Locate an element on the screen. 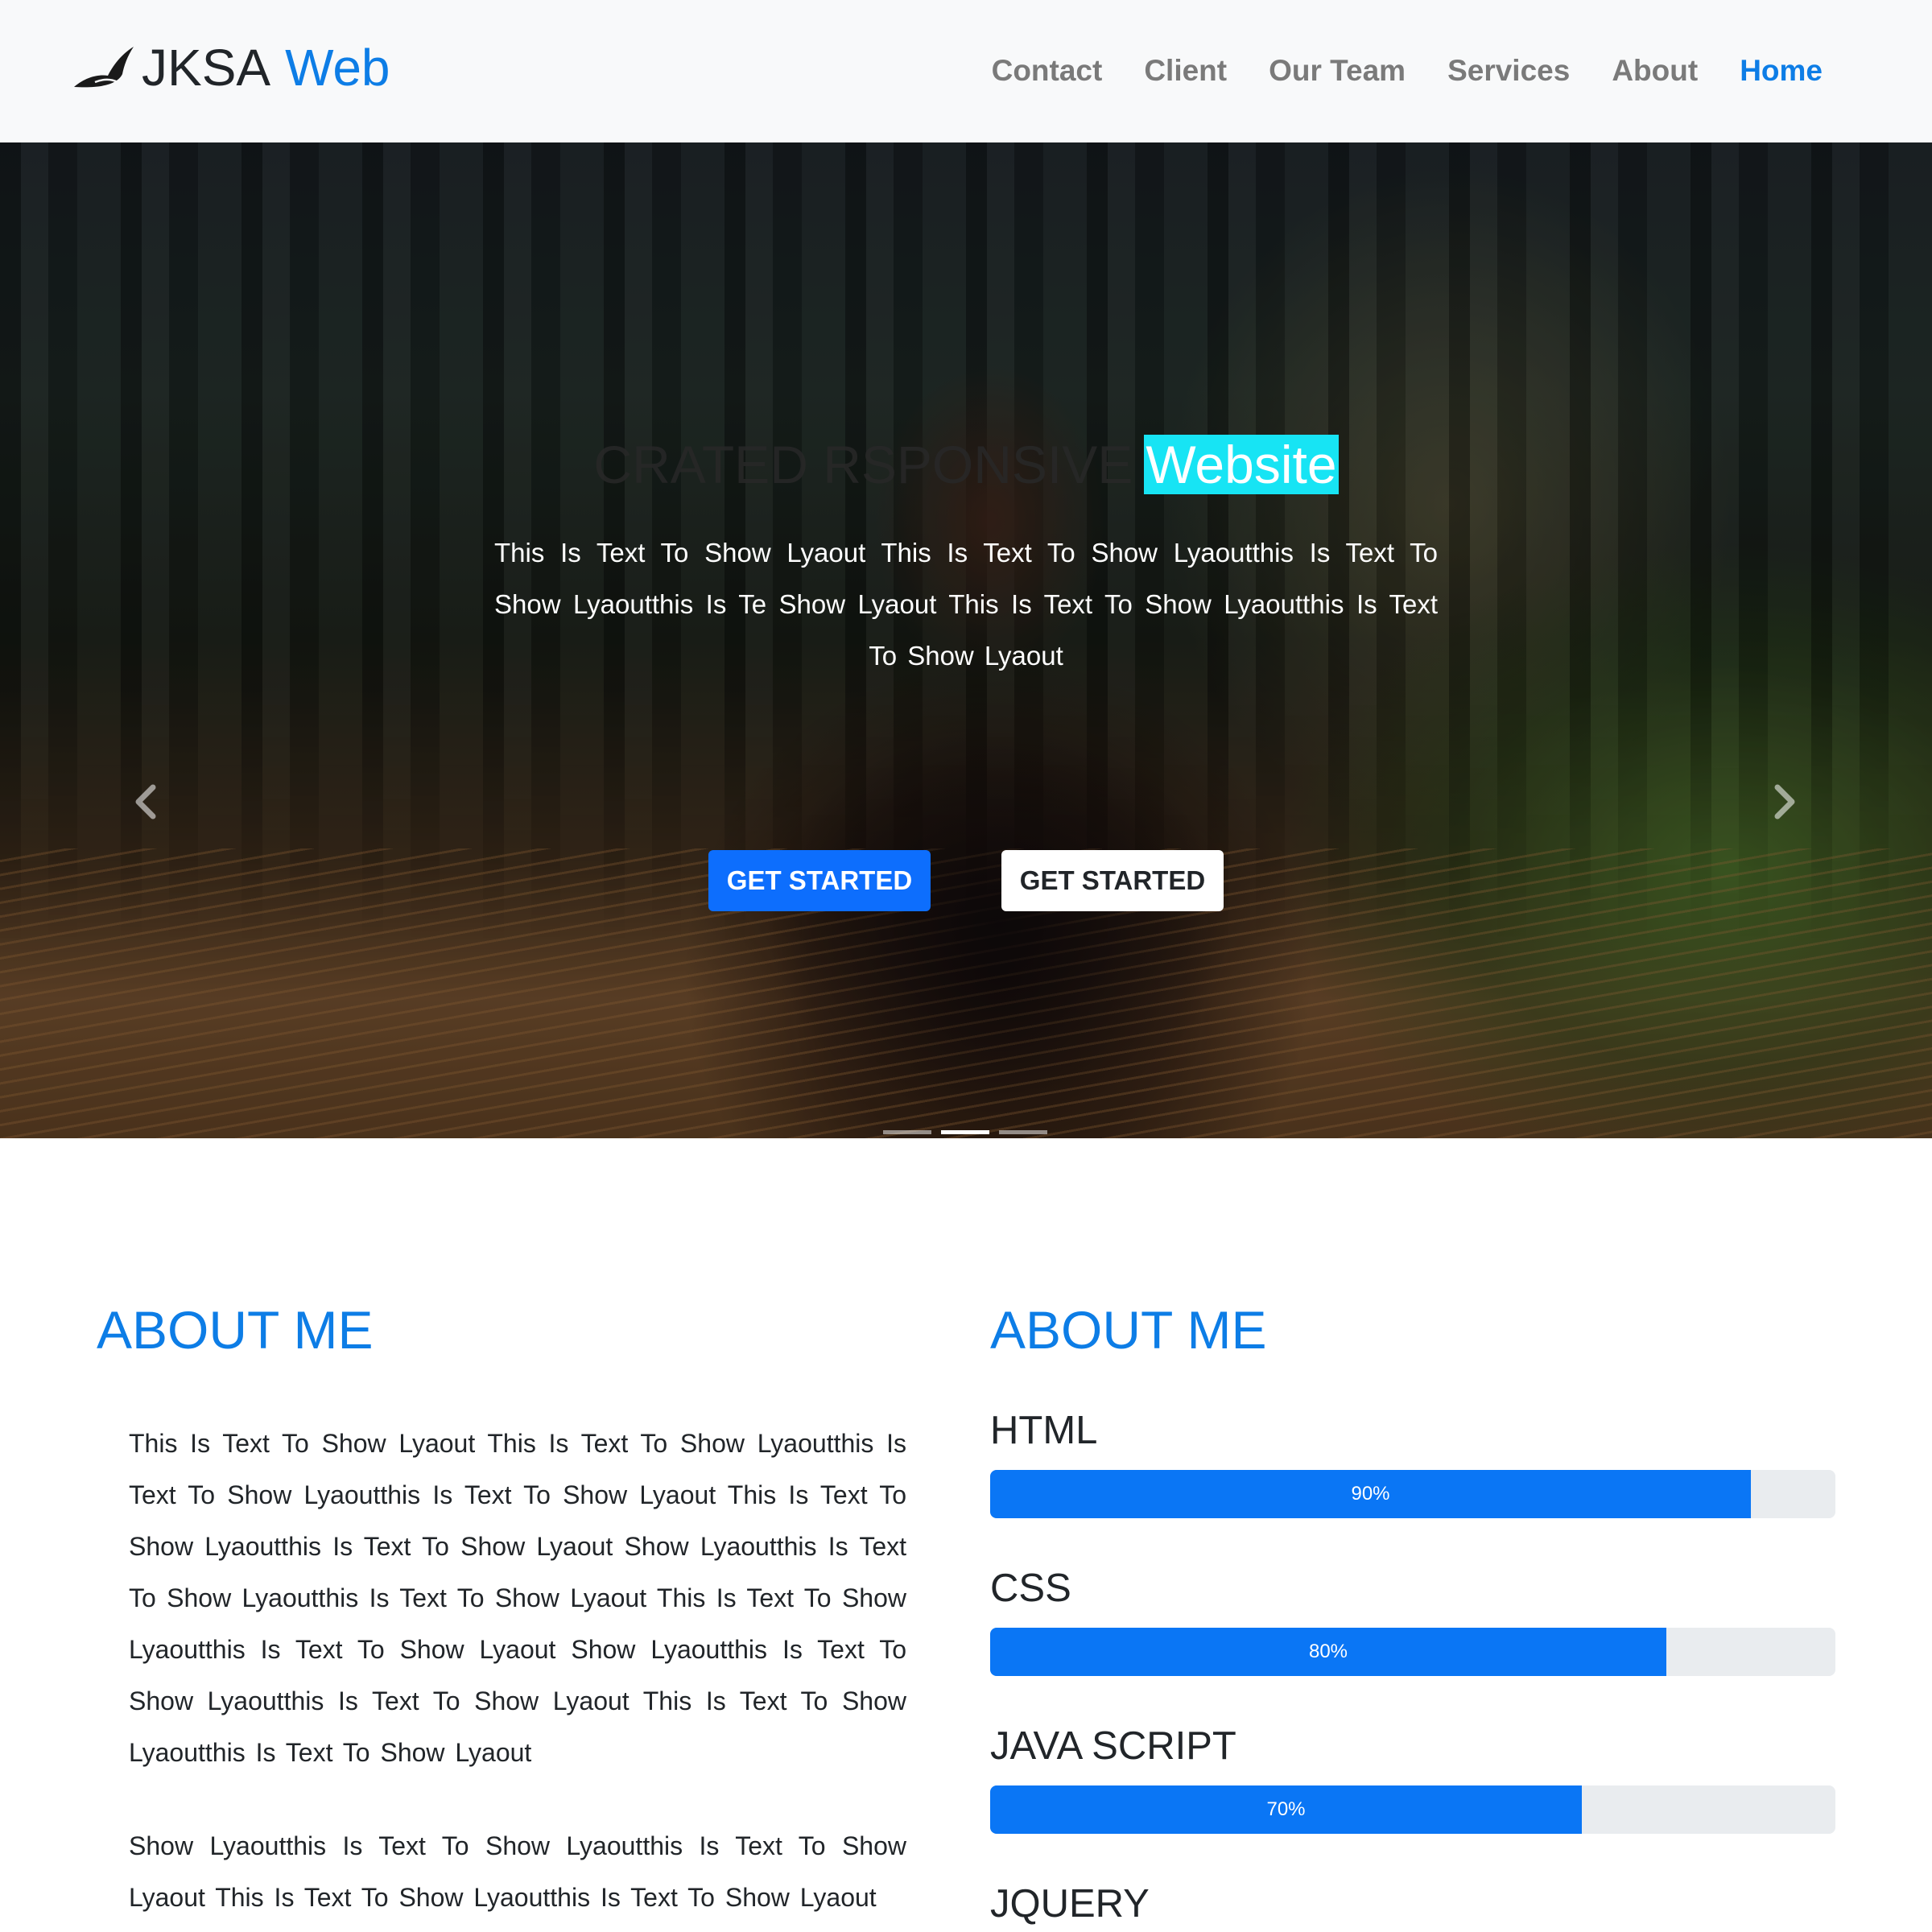 This screenshot has height=1932, width=1932. skill-bar-html: 90% is located at coordinates (1412, 1494).